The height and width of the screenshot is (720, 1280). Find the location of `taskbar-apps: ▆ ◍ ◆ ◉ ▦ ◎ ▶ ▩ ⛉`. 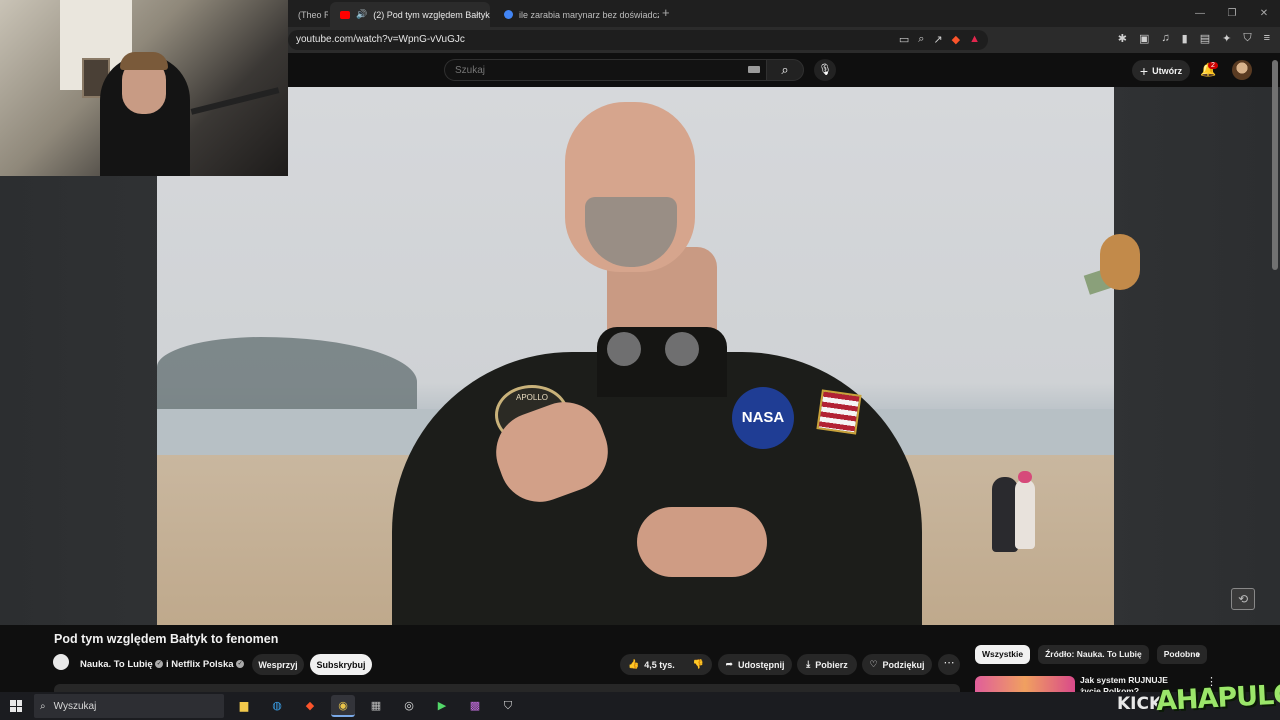

taskbar-apps: ▆ ◍ ◆ ◉ ▦ ◎ ▶ ▩ ⛉ is located at coordinates (376, 706).